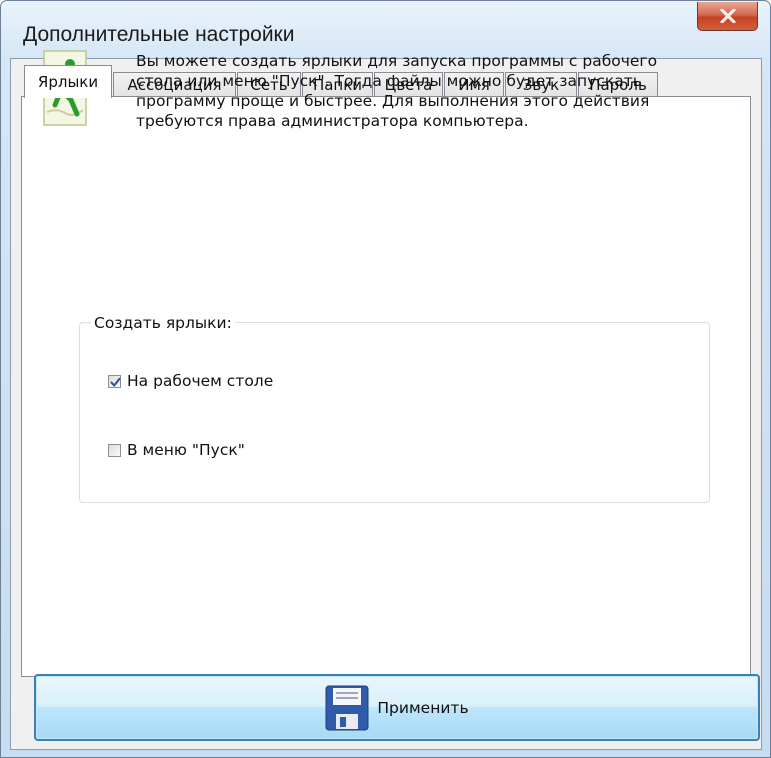 The height and width of the screenshot is (758, 771). I want to click on close-button, so click(727, 16).